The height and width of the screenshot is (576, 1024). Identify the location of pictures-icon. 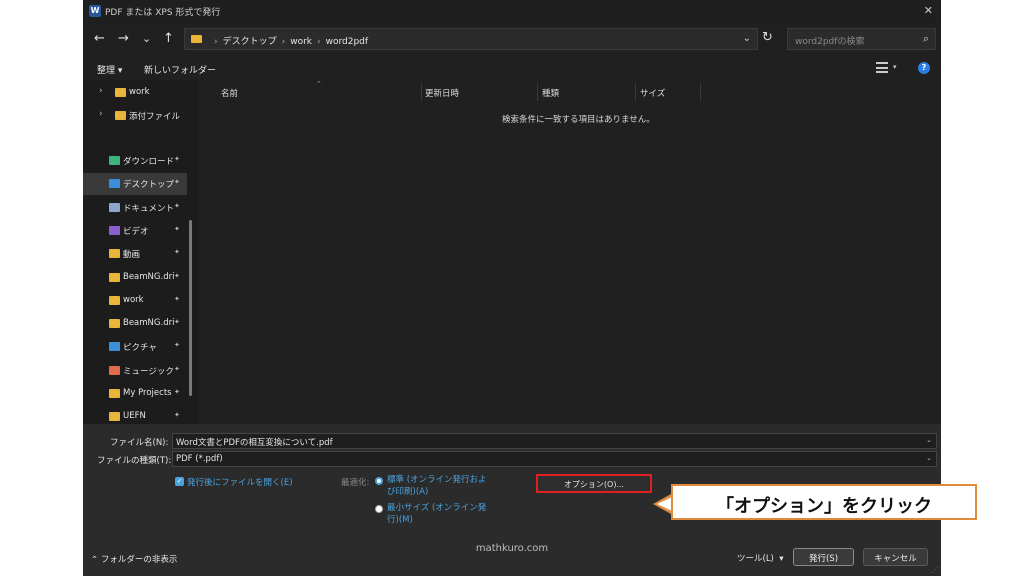
(114, 347).